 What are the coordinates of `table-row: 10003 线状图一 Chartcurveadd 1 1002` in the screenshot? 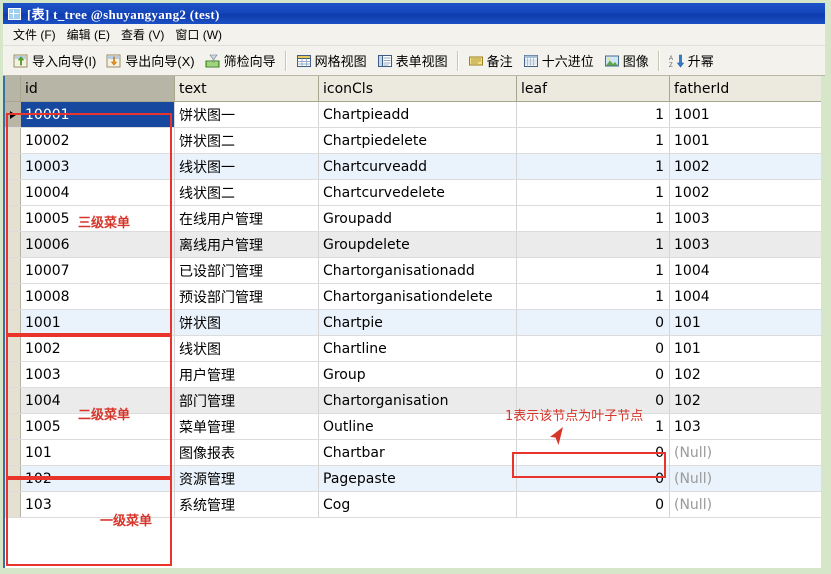 It's located at (414, 167).